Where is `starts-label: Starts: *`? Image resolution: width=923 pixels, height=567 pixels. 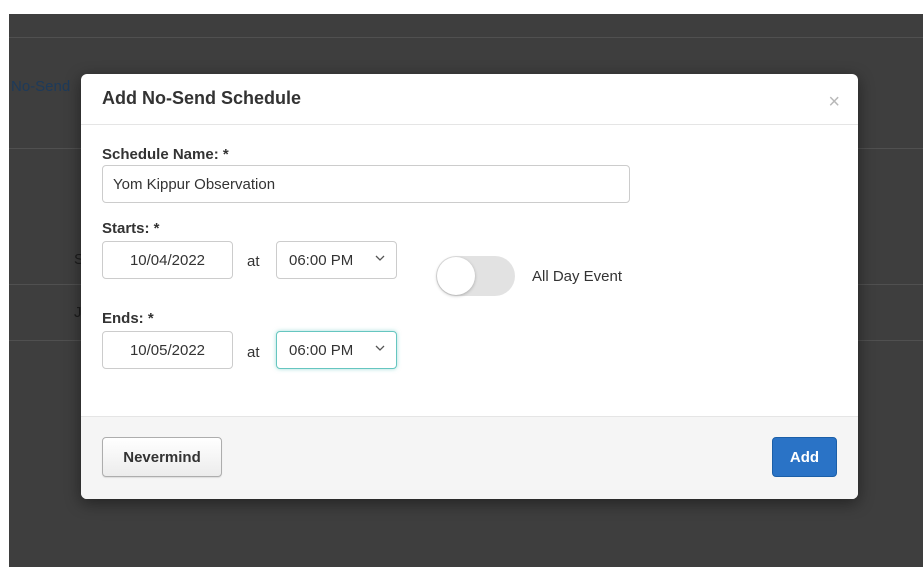 starts-label: Starts: * is located at coordinates (131, 228).